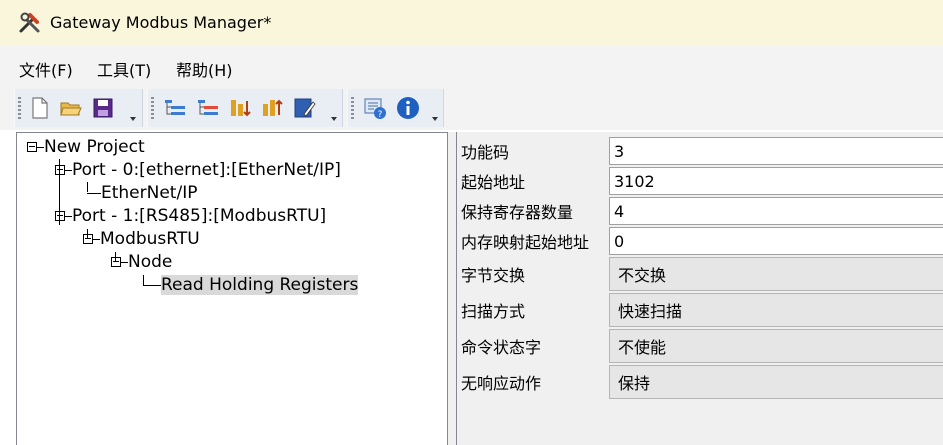 Image resolution: width=943 pixels, height=445 pixels. What do you see at coordinates (150, 239) in the screenshot?
I see `tree-item-label: ModbusRTU` at bounding box center [150, 239].